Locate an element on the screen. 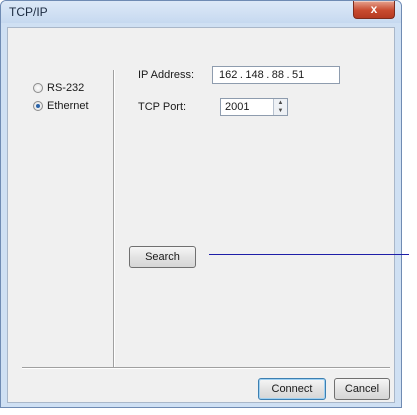 The height and width of the screenshot is (415, 417). vertical-divider is located at coordinates (113, 218).